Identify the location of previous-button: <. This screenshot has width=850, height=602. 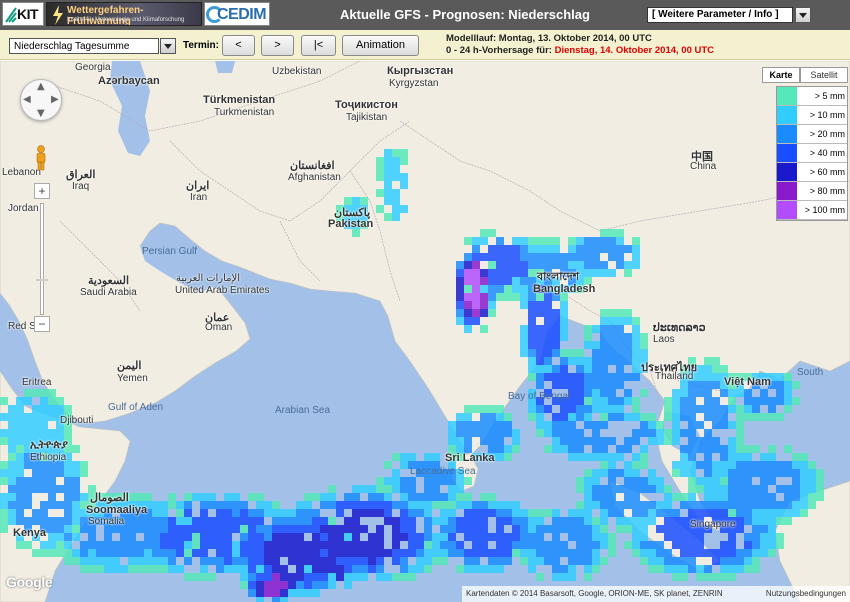
(238, 45).